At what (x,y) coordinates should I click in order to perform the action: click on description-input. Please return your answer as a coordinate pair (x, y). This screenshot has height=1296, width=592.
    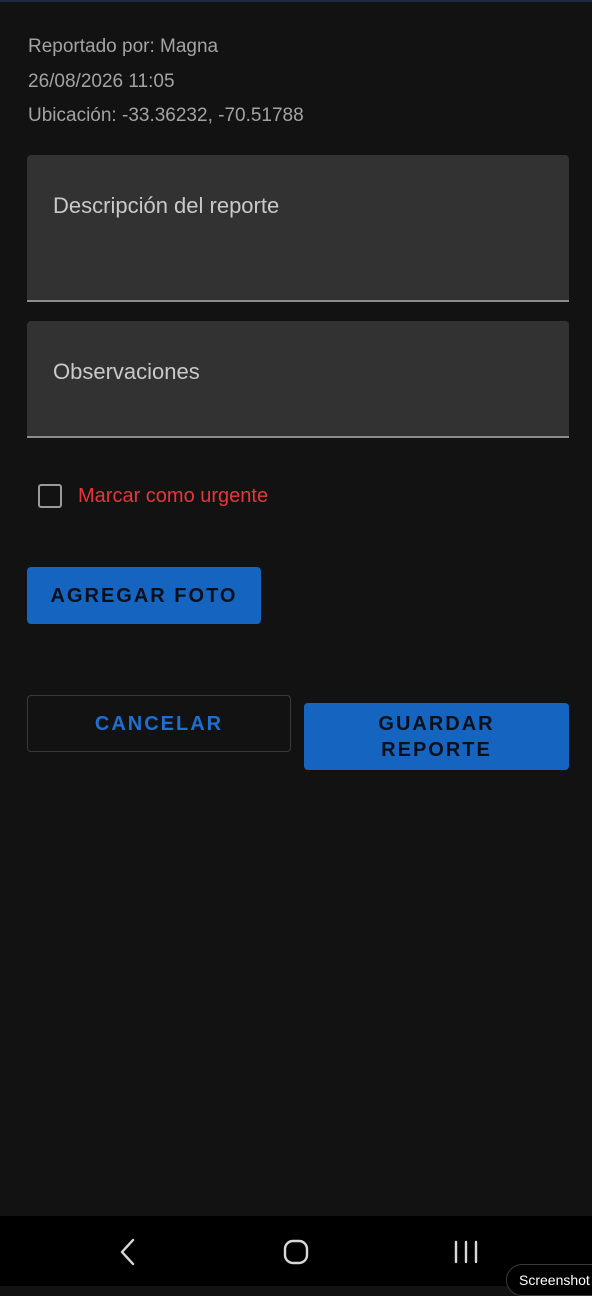
    Looking at the image, I should click on (298, 227).